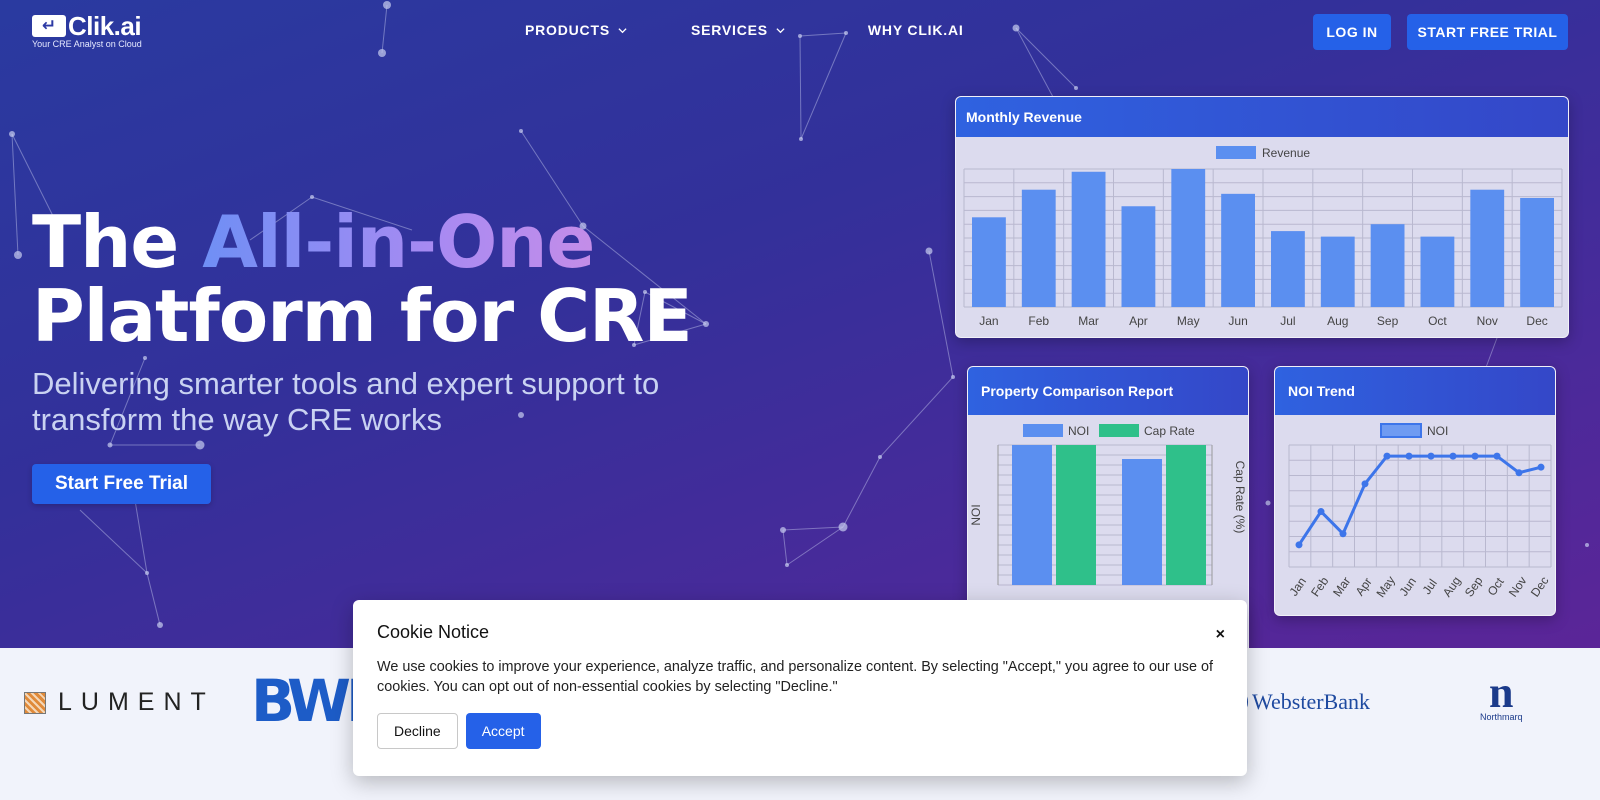 The width and height of the screenshot is (1600, 800). What do you see at coordinates (729, 30) in the screenshot?
I see `nav-label-services: SERVICES` at bounding box center [729, 30].